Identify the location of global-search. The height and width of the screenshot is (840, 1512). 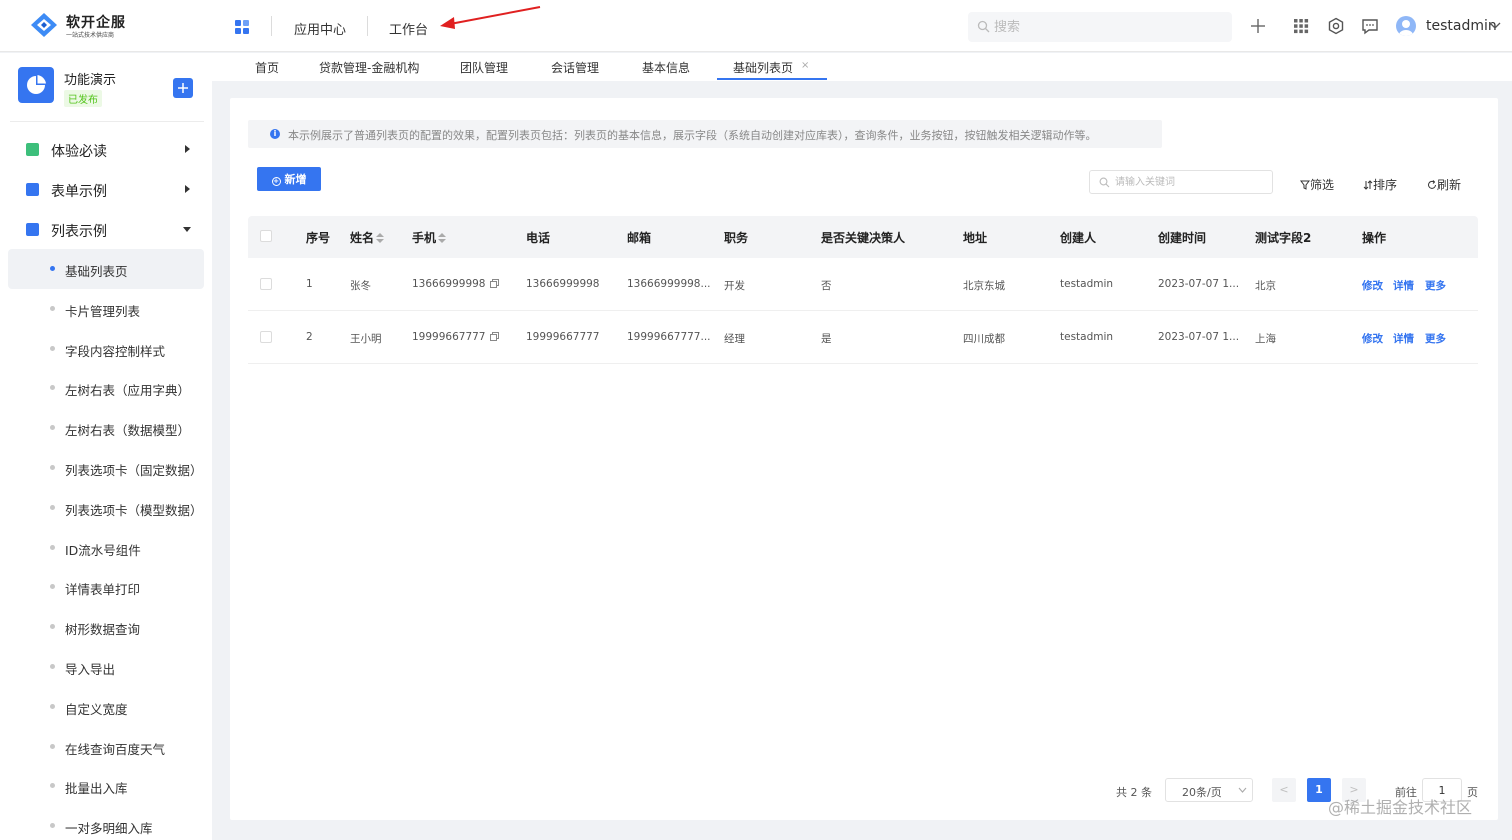
(1100, 27).